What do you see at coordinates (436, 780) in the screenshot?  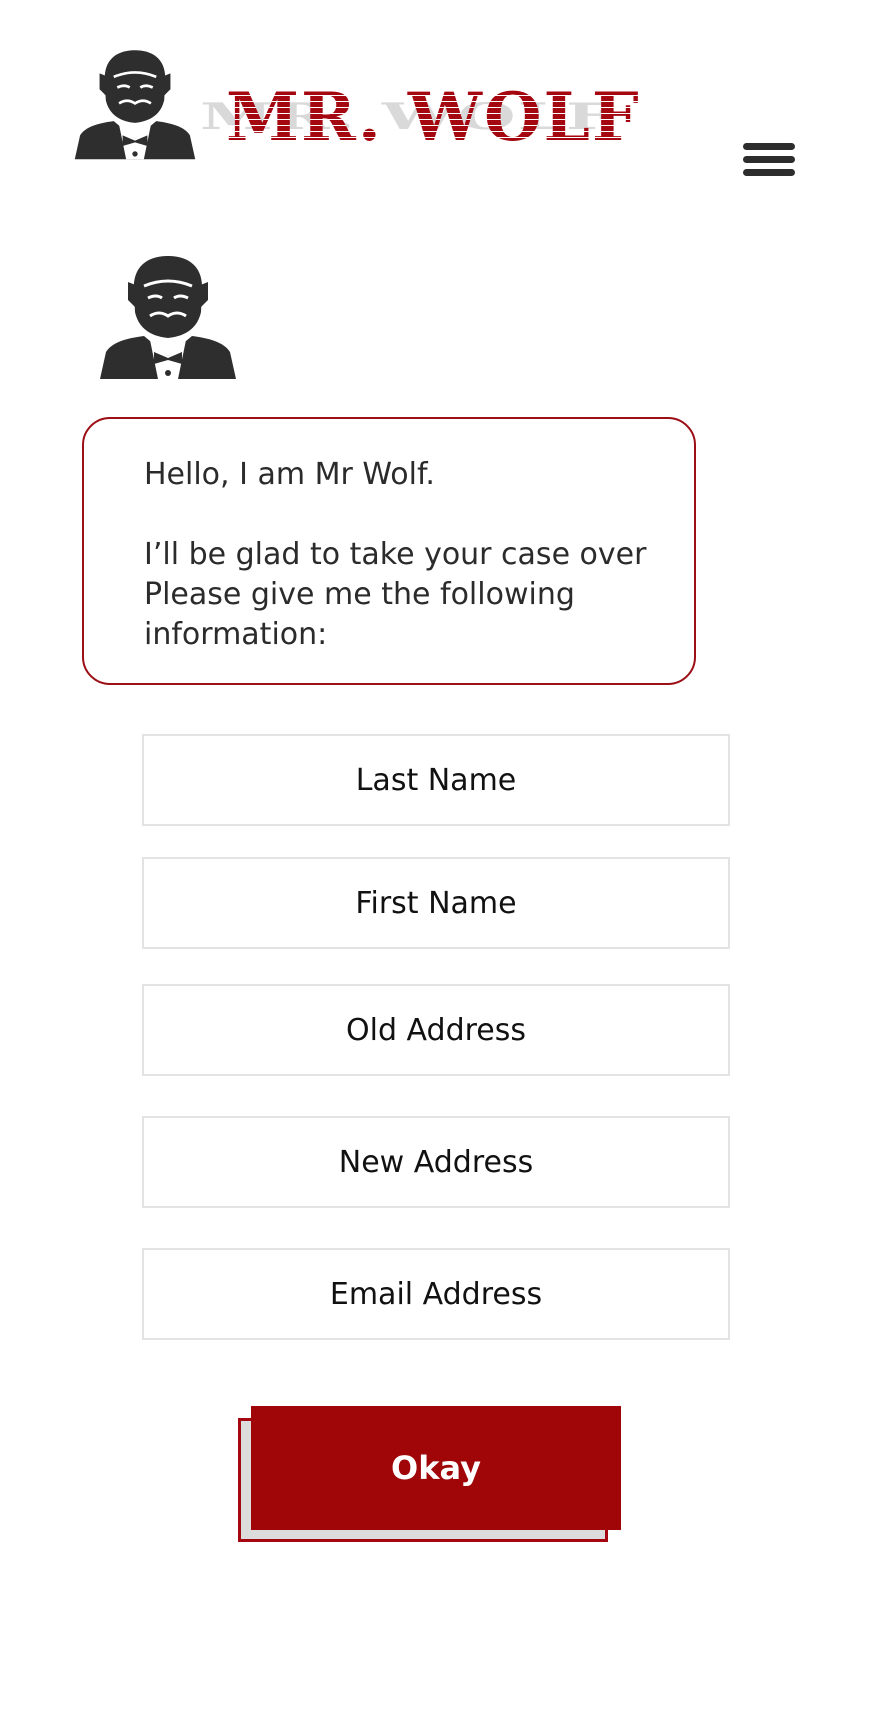 I see `last-name-input` at bounding box center [436, 780].